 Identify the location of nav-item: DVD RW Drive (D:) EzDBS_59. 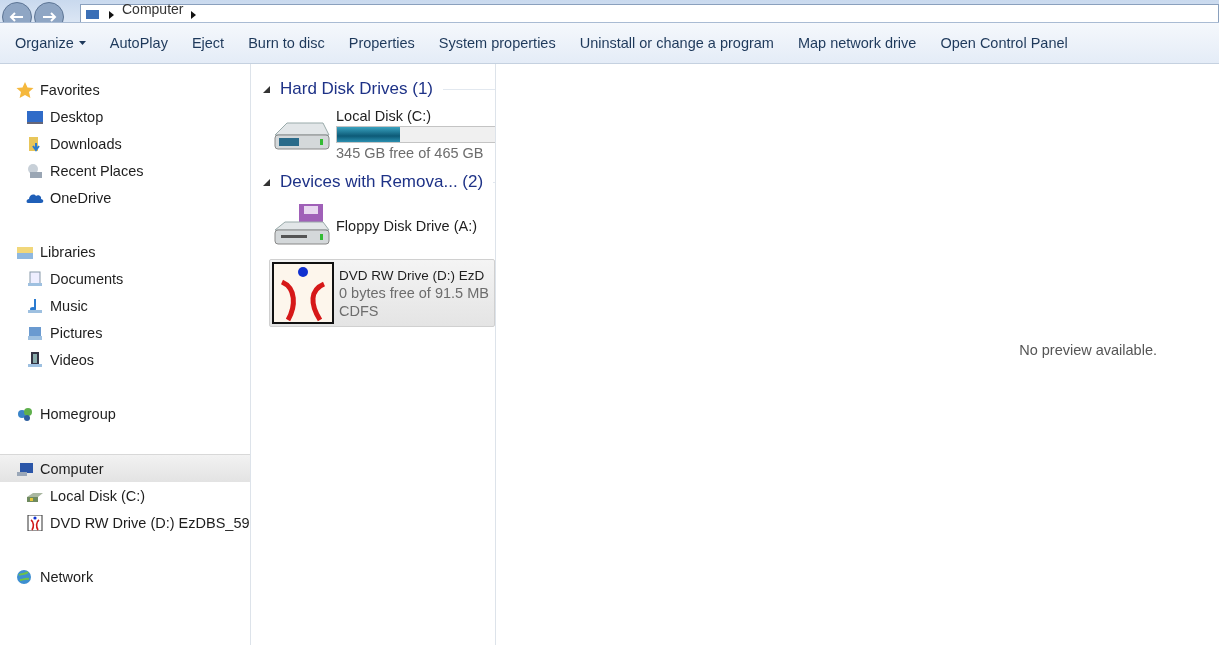
(125, 522).